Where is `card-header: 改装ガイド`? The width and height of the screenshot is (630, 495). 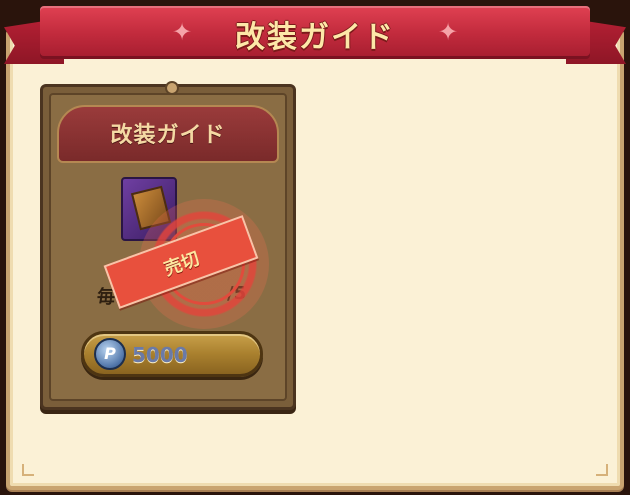 card-header: 改装ガイド is located at coordinates (168, 134).